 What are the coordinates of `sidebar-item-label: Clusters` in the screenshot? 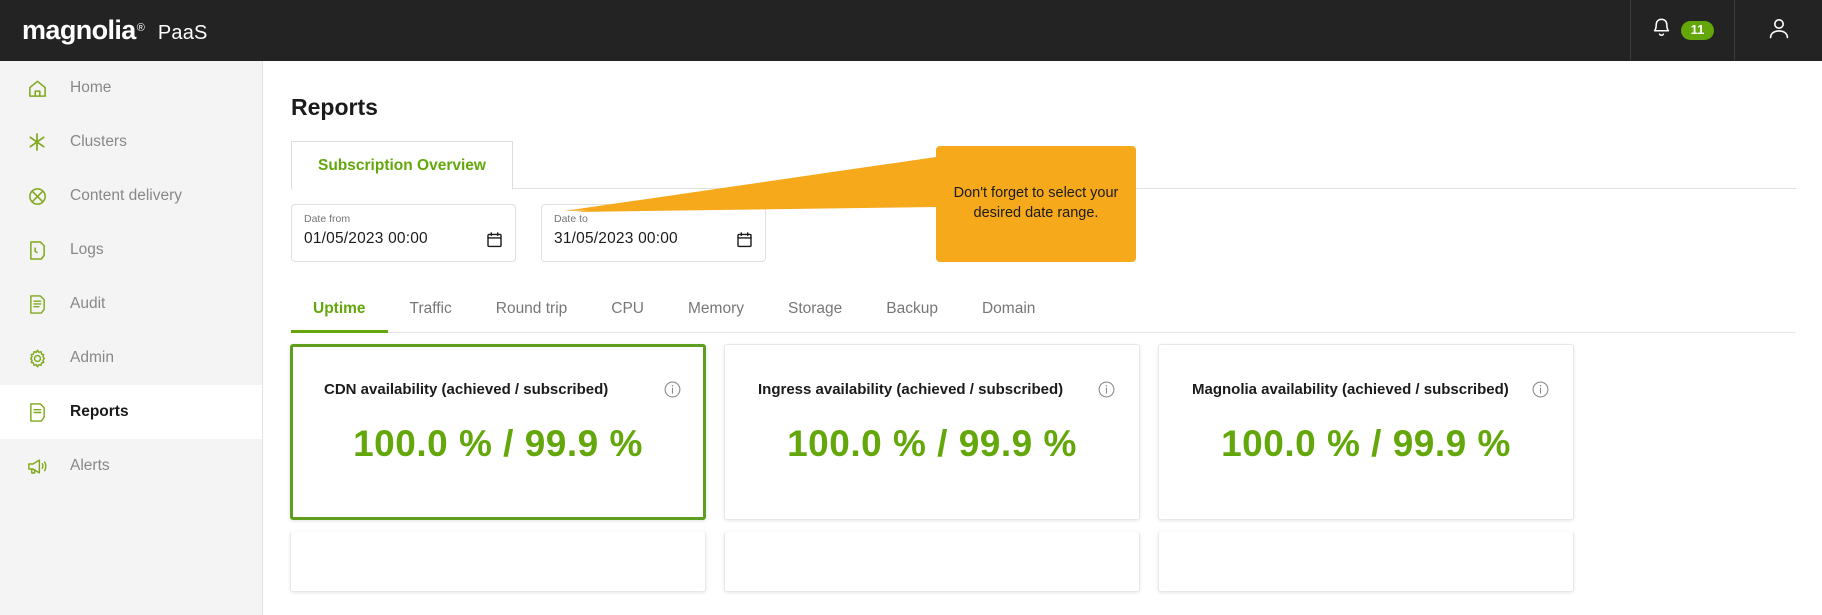 It's located at (98, 141).